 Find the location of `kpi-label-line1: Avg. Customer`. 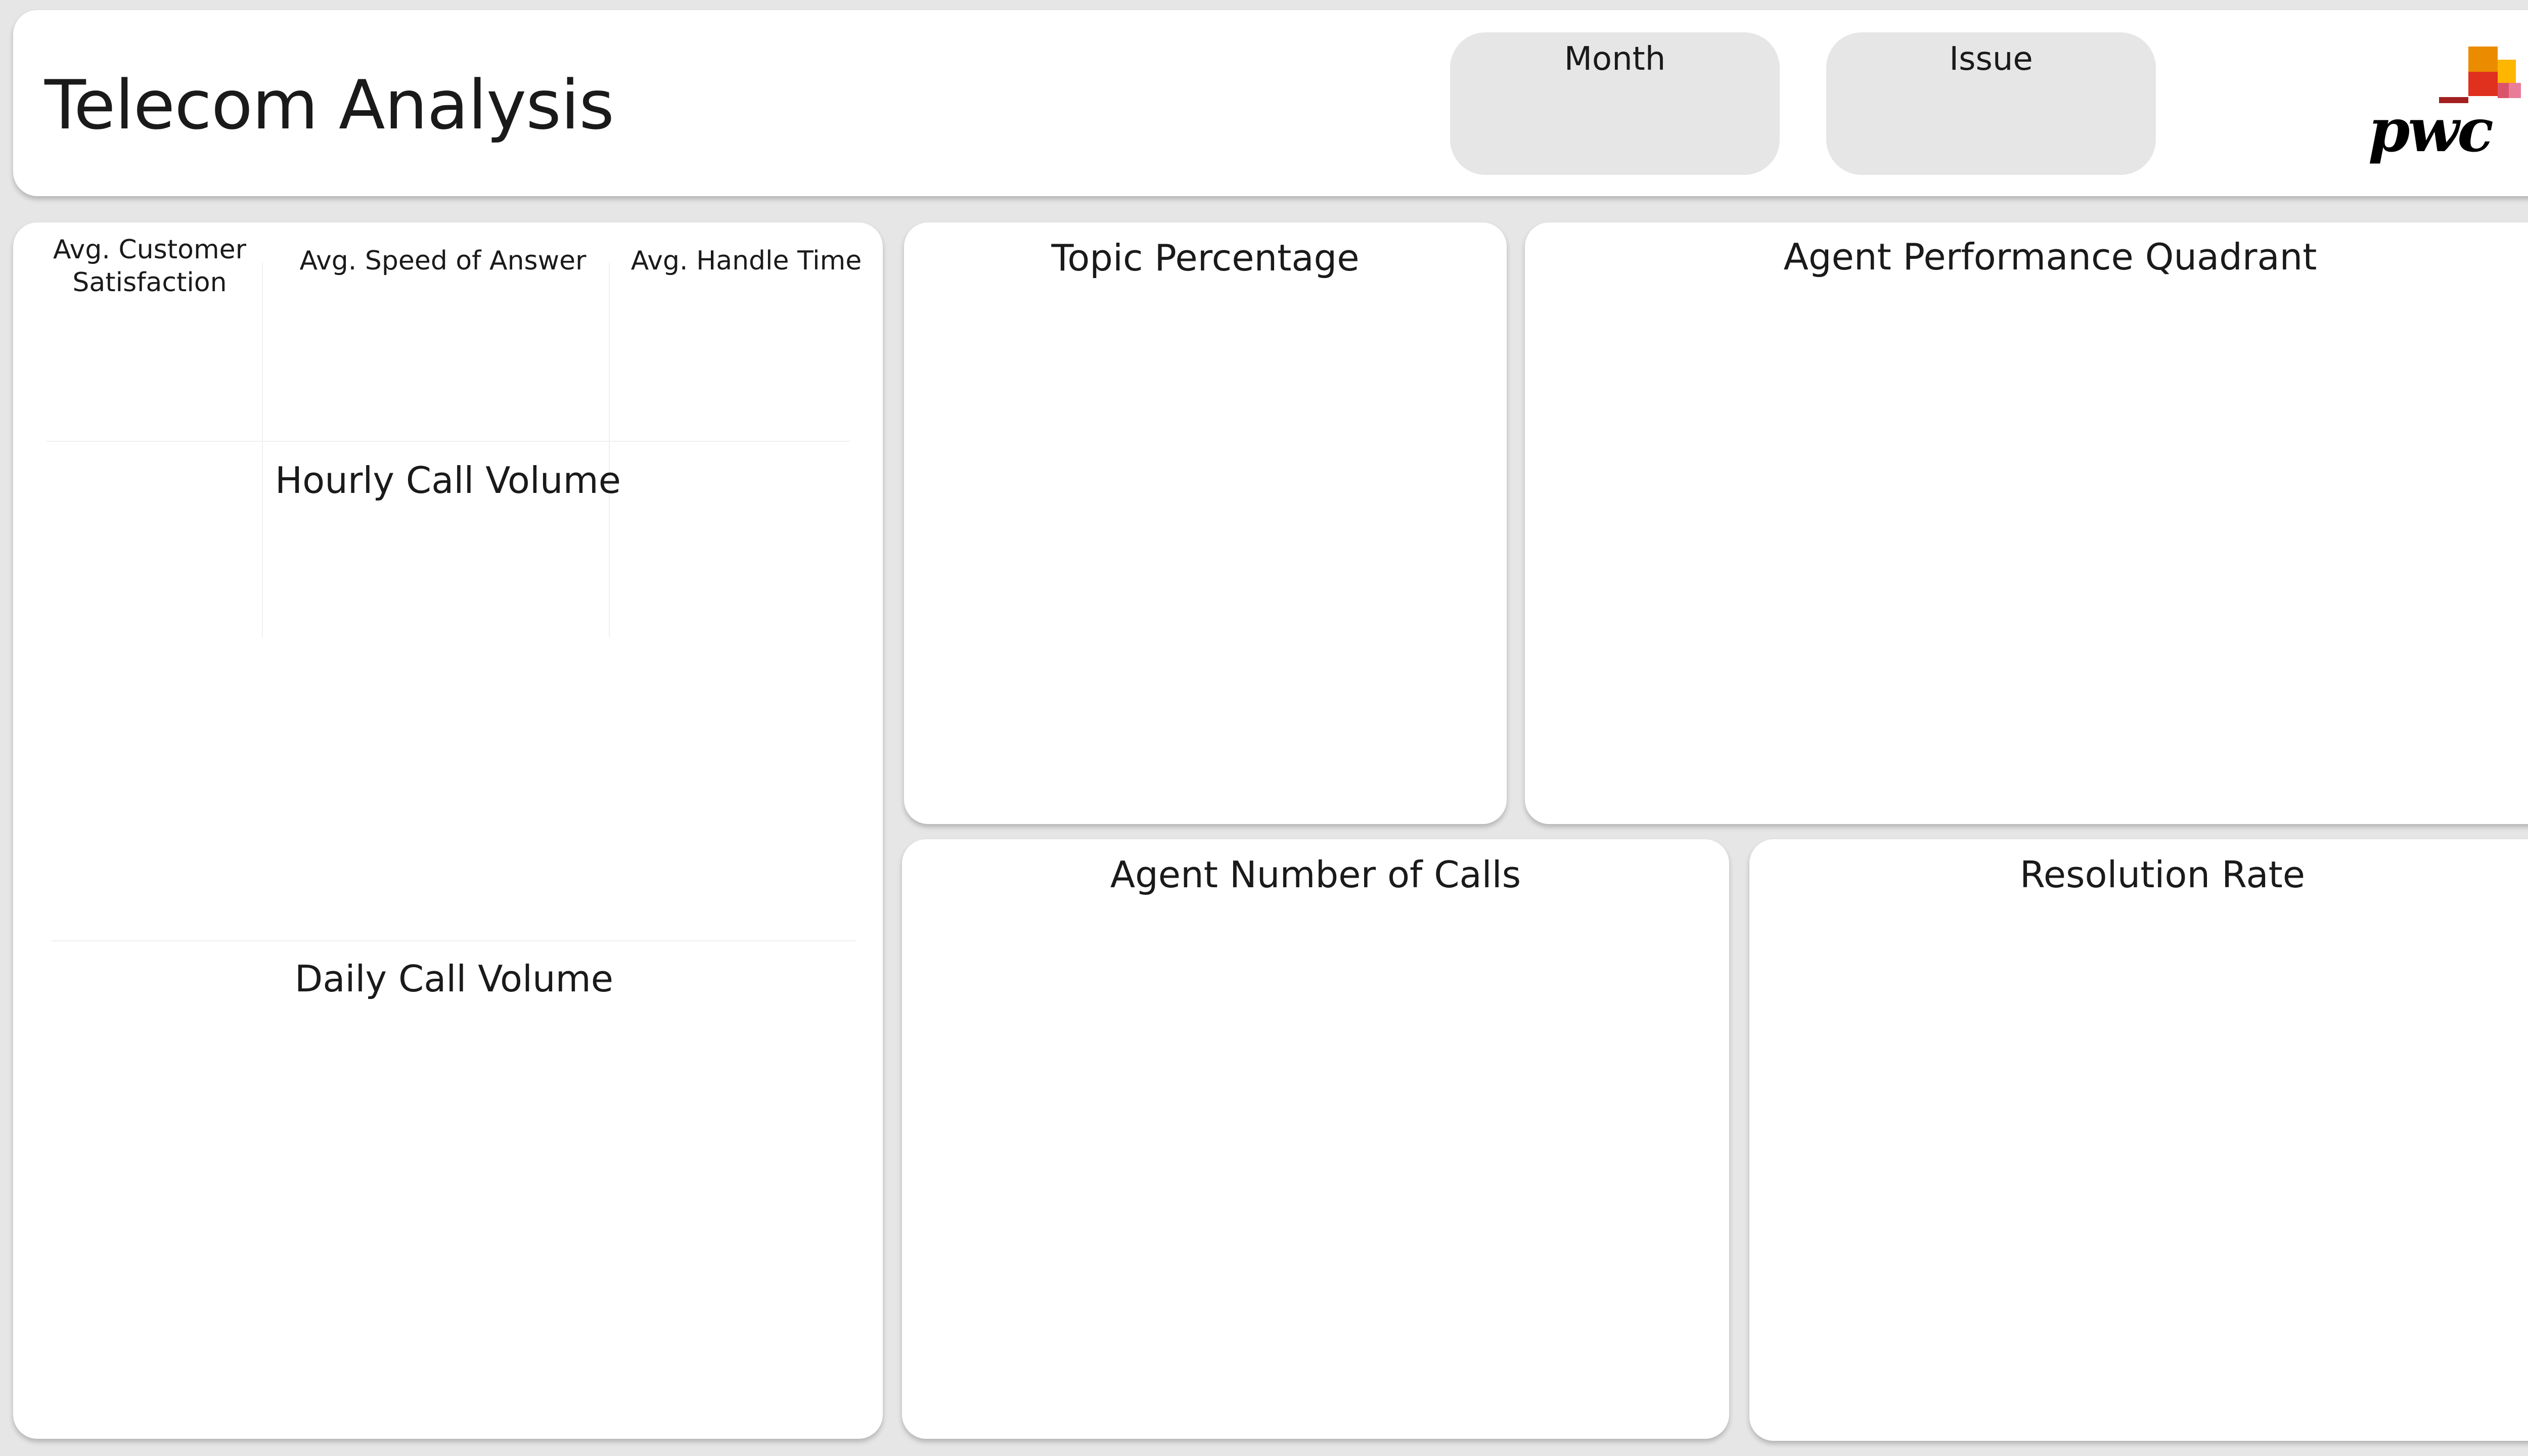

kpi-label-line1: Avg. Customer is located at coordinates (149, 250).